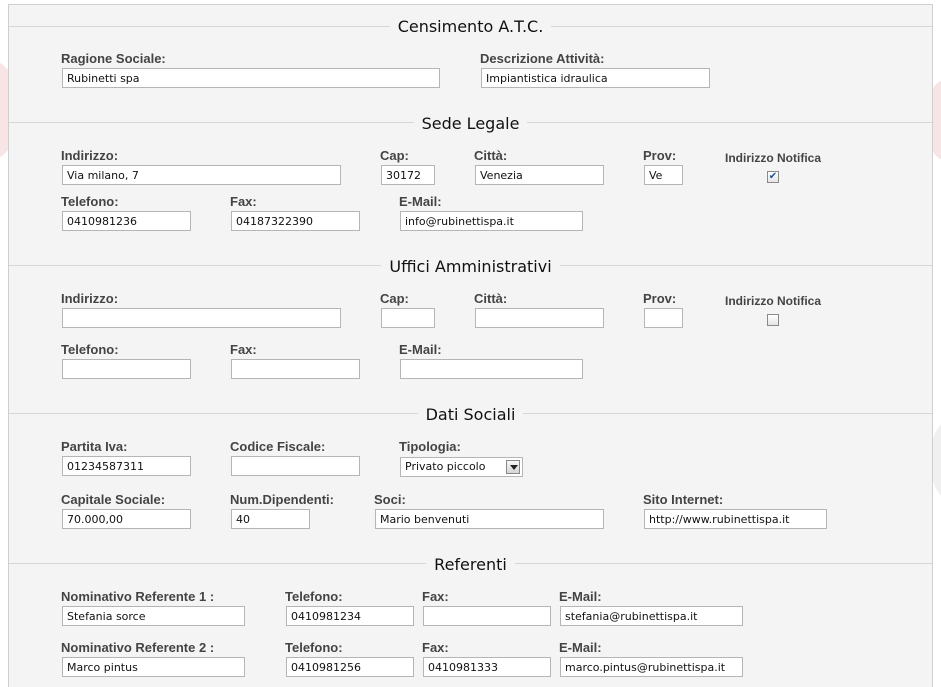 This screenshot has width=941, height=687. Describe the element at coordinates (138, 647) in the screenshot. I see `referente-2-nome-label: Nominativo Referente 2 :` at that location.